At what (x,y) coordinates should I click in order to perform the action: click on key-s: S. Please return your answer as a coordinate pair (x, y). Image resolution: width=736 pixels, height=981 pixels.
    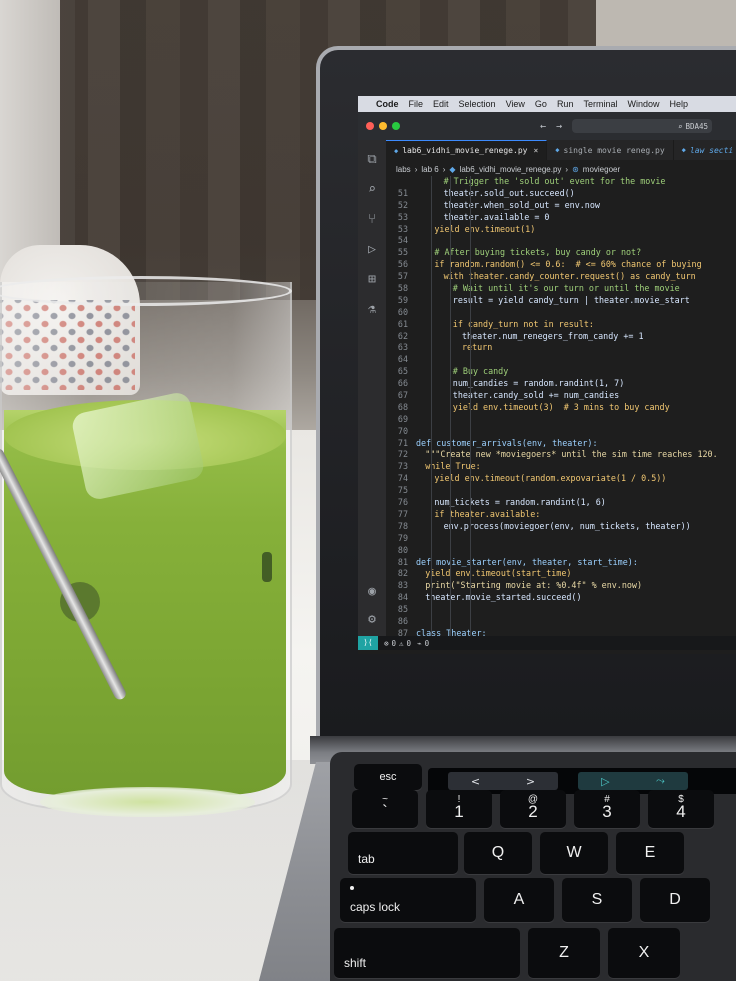
    Looking at the image, I should click on (597, 900).